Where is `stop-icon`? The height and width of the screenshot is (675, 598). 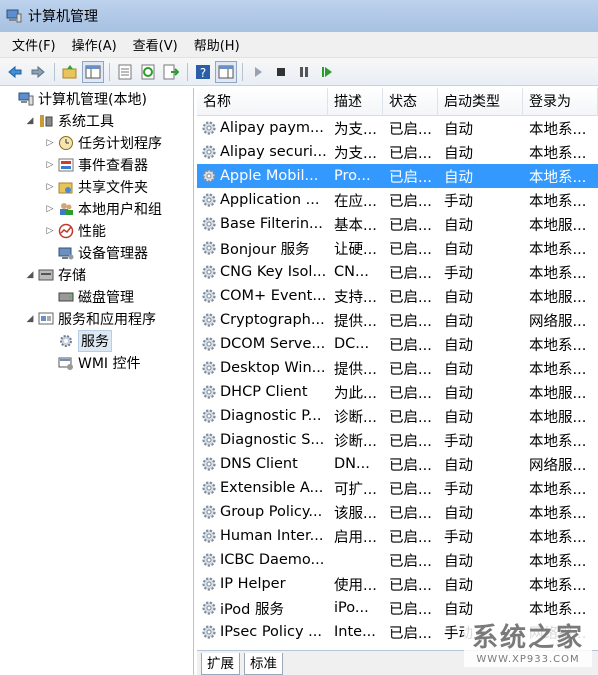 stop-icon is located at coordinates (281, 72).